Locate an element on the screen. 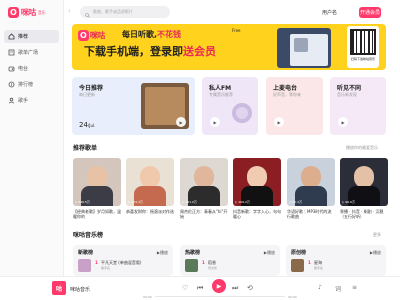 The image size is (400, 300). sidebar-item-label: 歌手 is located at coordinates (23, 101).